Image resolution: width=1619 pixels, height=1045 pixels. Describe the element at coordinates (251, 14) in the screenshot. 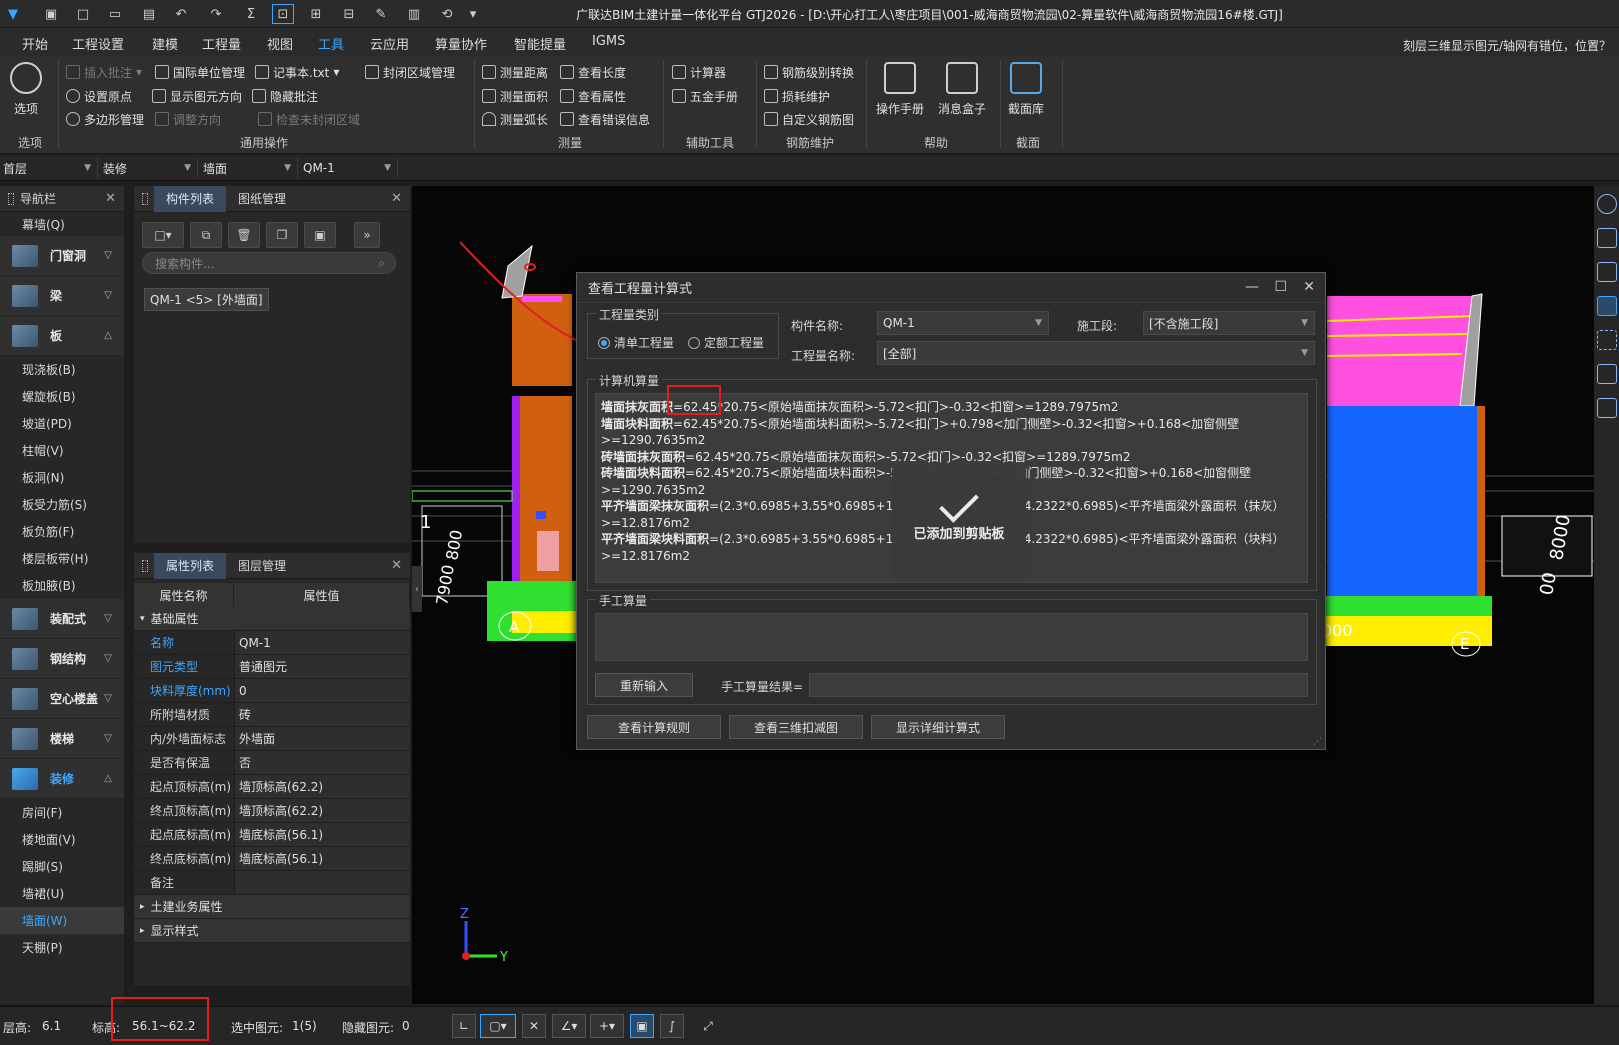

I see `sum-icon: Σ` at that location.